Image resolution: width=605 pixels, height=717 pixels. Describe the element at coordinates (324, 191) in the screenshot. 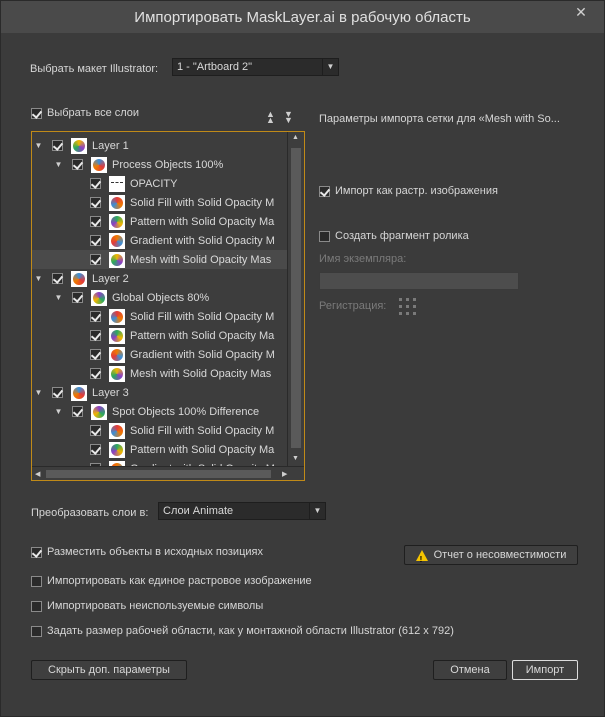

I see `import-bitmap-checkbox` at that location.